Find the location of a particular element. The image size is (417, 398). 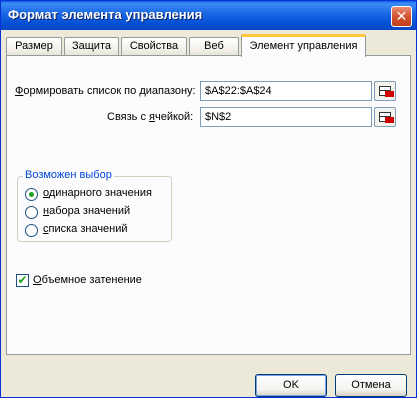

3d-shading-text: бъемное затенение is located at coordinates (91, 280).